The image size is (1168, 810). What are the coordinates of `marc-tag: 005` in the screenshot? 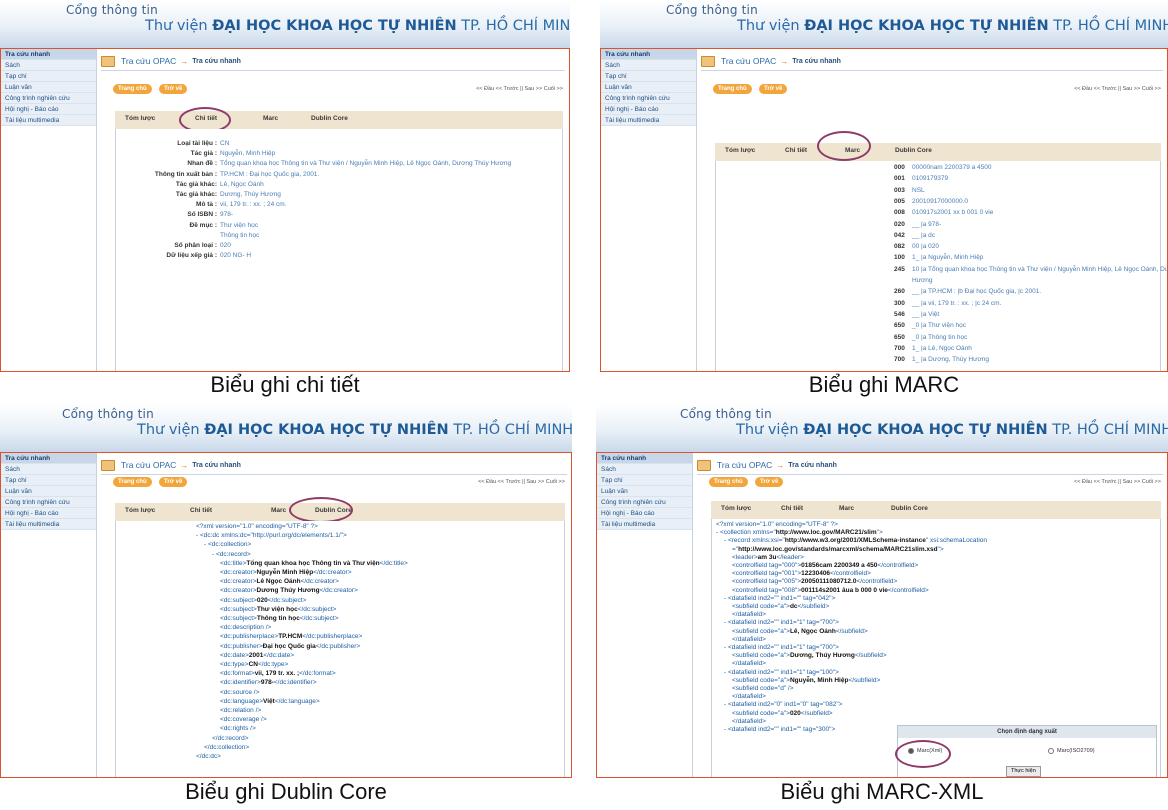 It's located at (899, 201).